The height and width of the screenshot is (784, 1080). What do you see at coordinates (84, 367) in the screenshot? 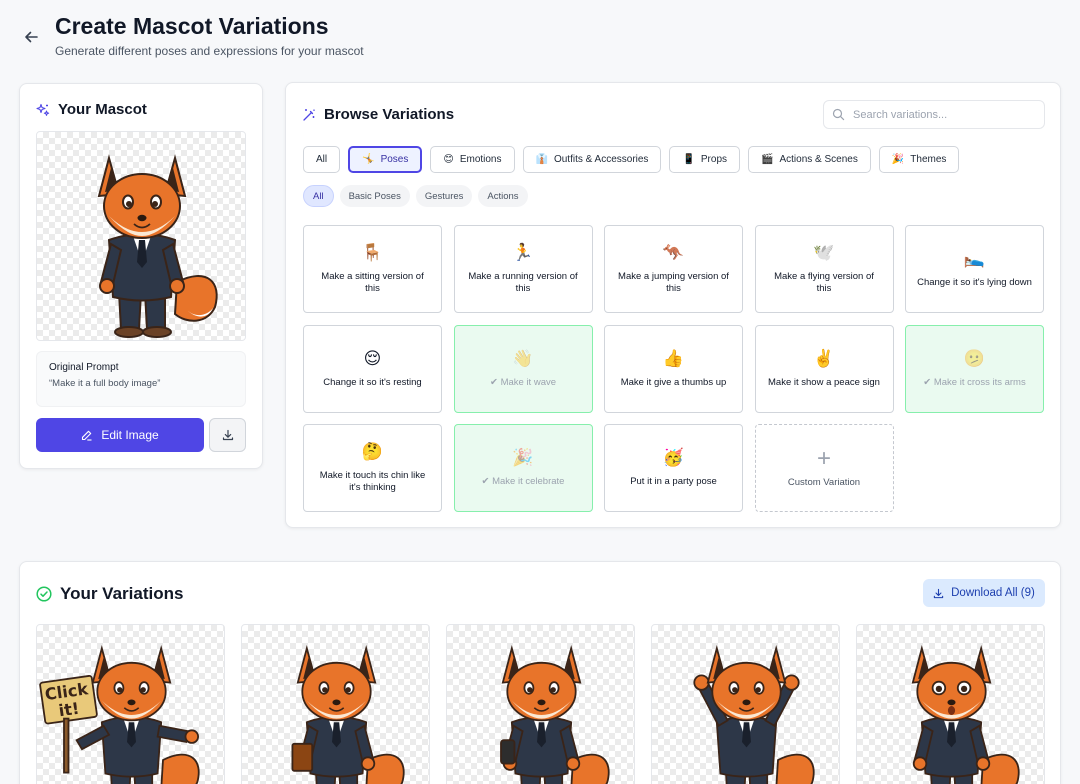
I see `prompt-label: Original Prompt` at bounding box center [84, 367].